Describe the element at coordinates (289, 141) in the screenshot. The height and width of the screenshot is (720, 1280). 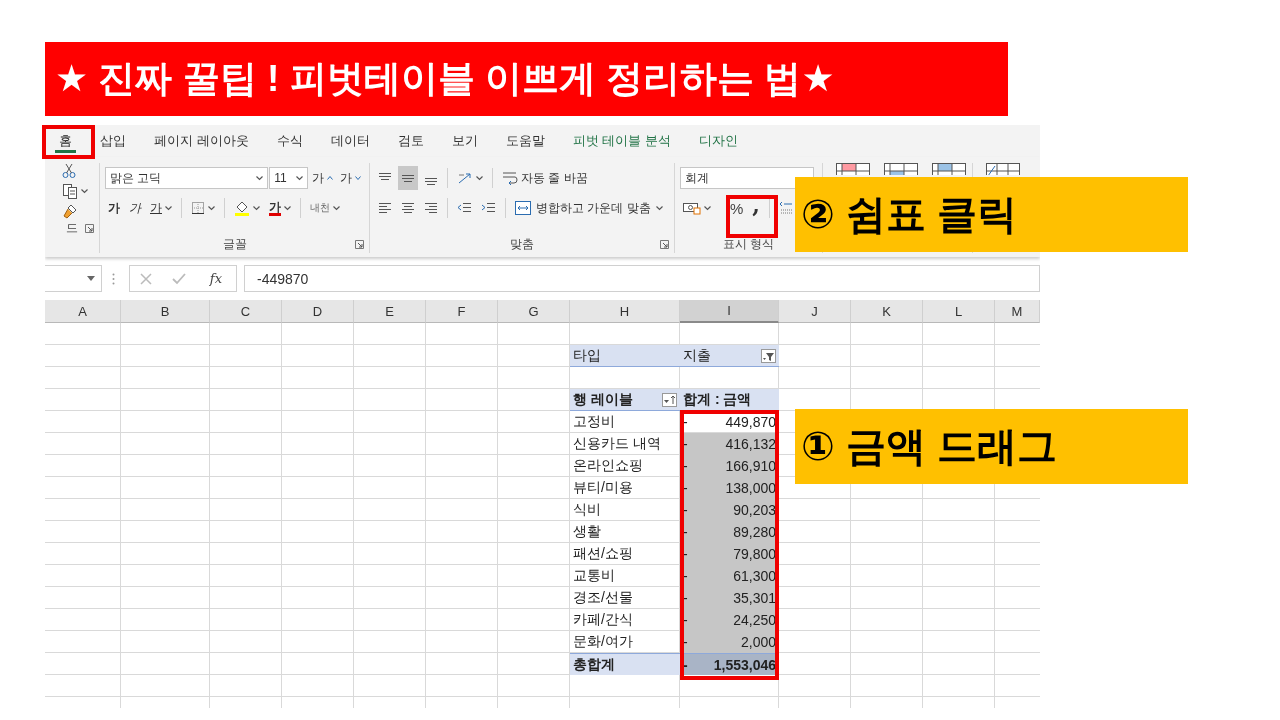
I see `ribbon-tab: 수식` at that location.